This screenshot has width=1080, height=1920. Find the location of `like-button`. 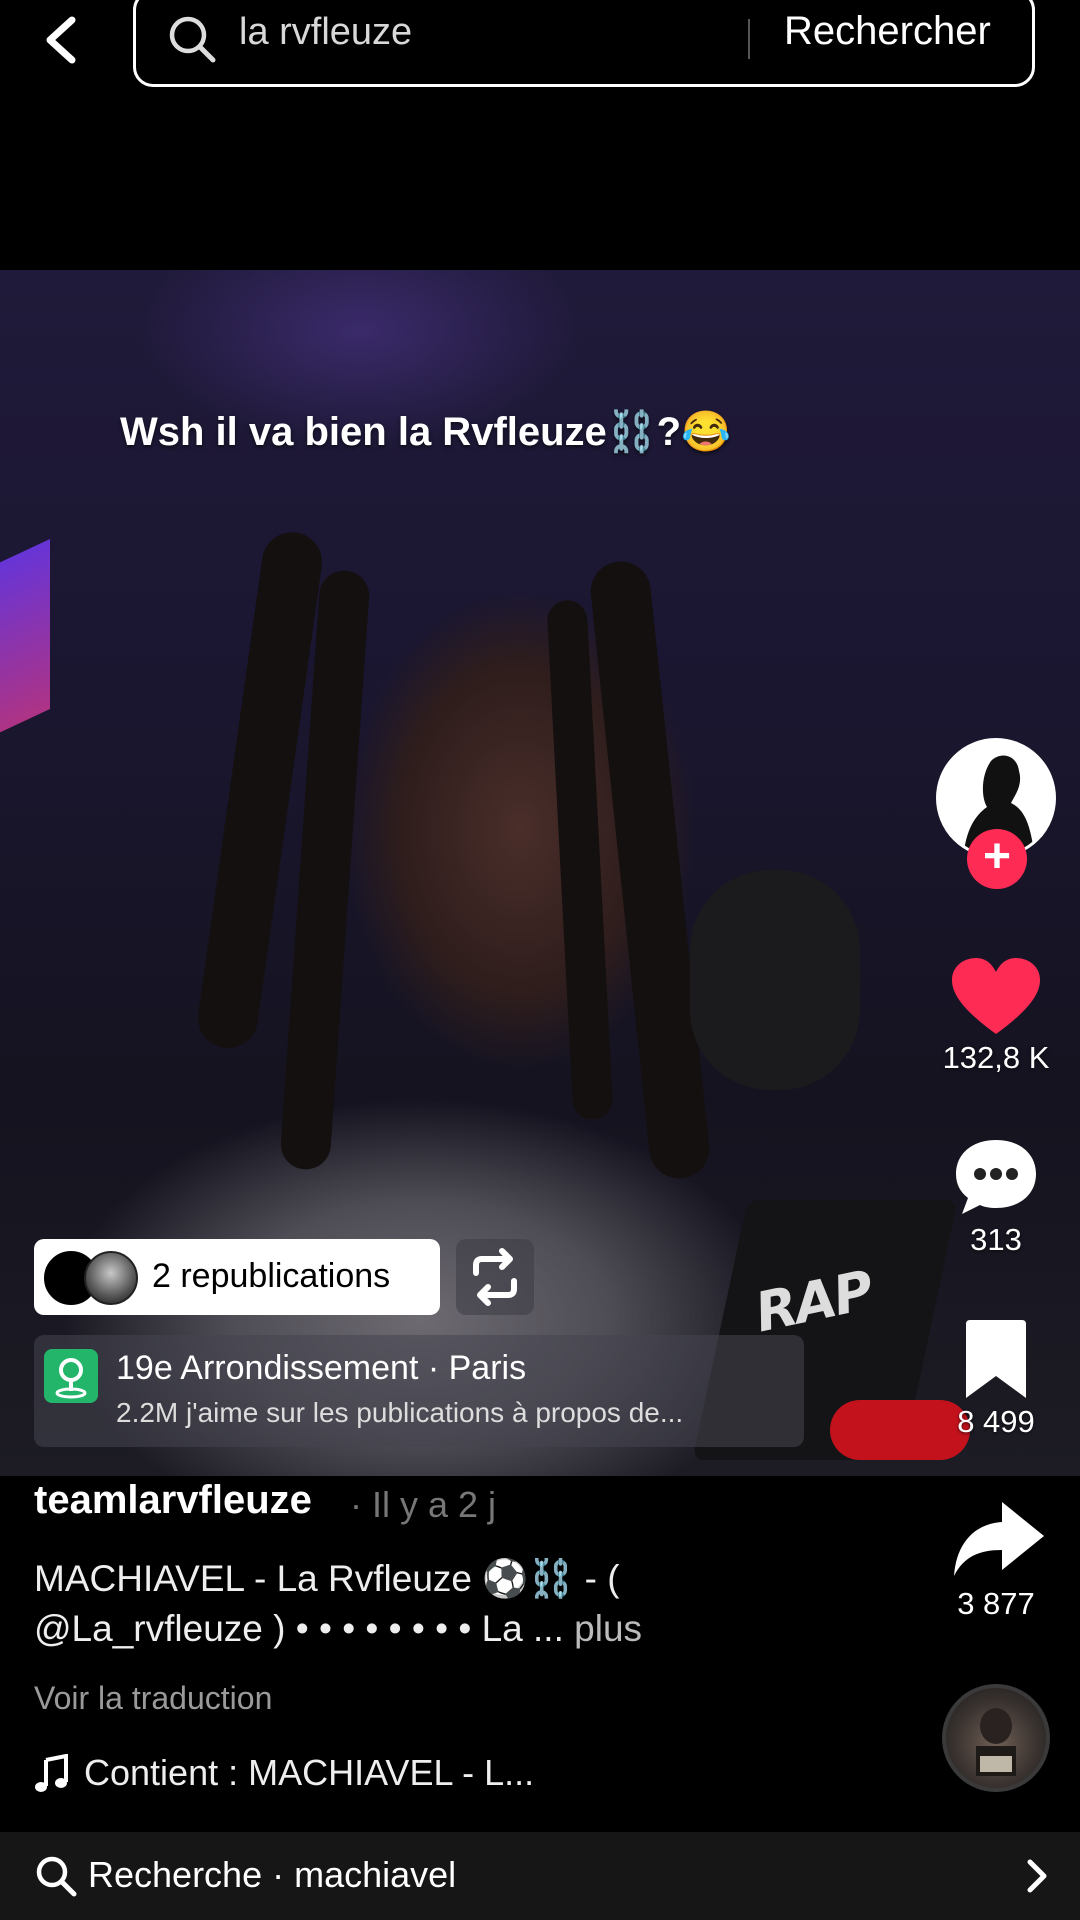

like-button is located at coordinates (996, 997).